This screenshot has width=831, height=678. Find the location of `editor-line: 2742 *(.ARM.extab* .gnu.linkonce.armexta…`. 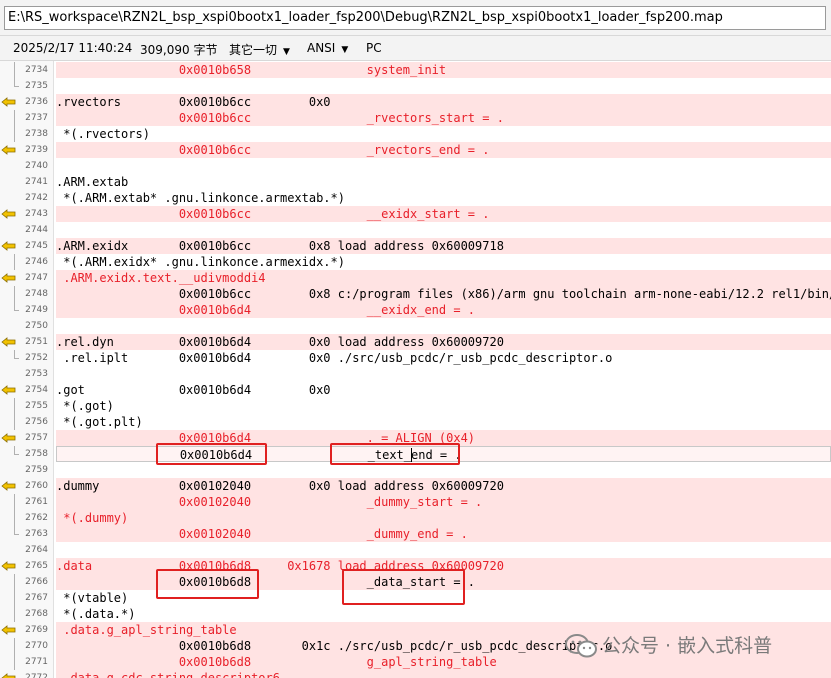

editor-line: 2742 *(.ARM.extab* .gnu.linkonce.armexta… is located at coordinates (415, 198).